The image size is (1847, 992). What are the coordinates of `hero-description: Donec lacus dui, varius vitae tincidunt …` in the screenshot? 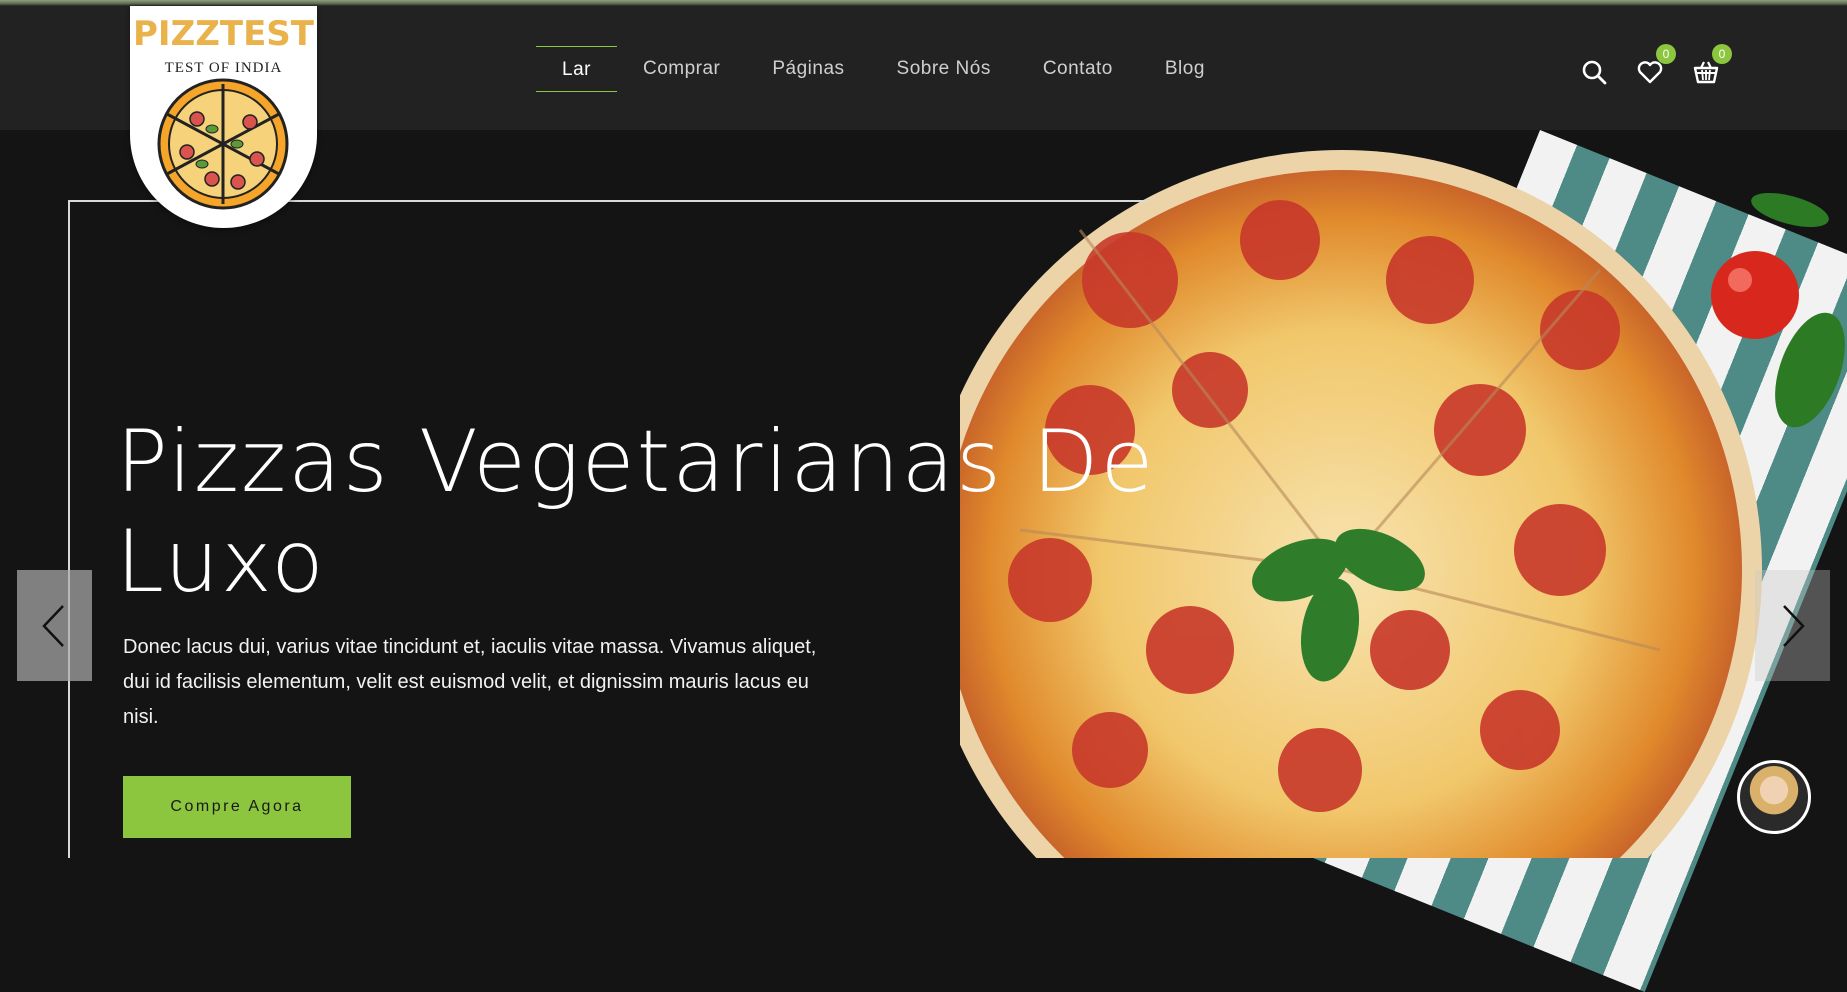 It's located at (470, 682).